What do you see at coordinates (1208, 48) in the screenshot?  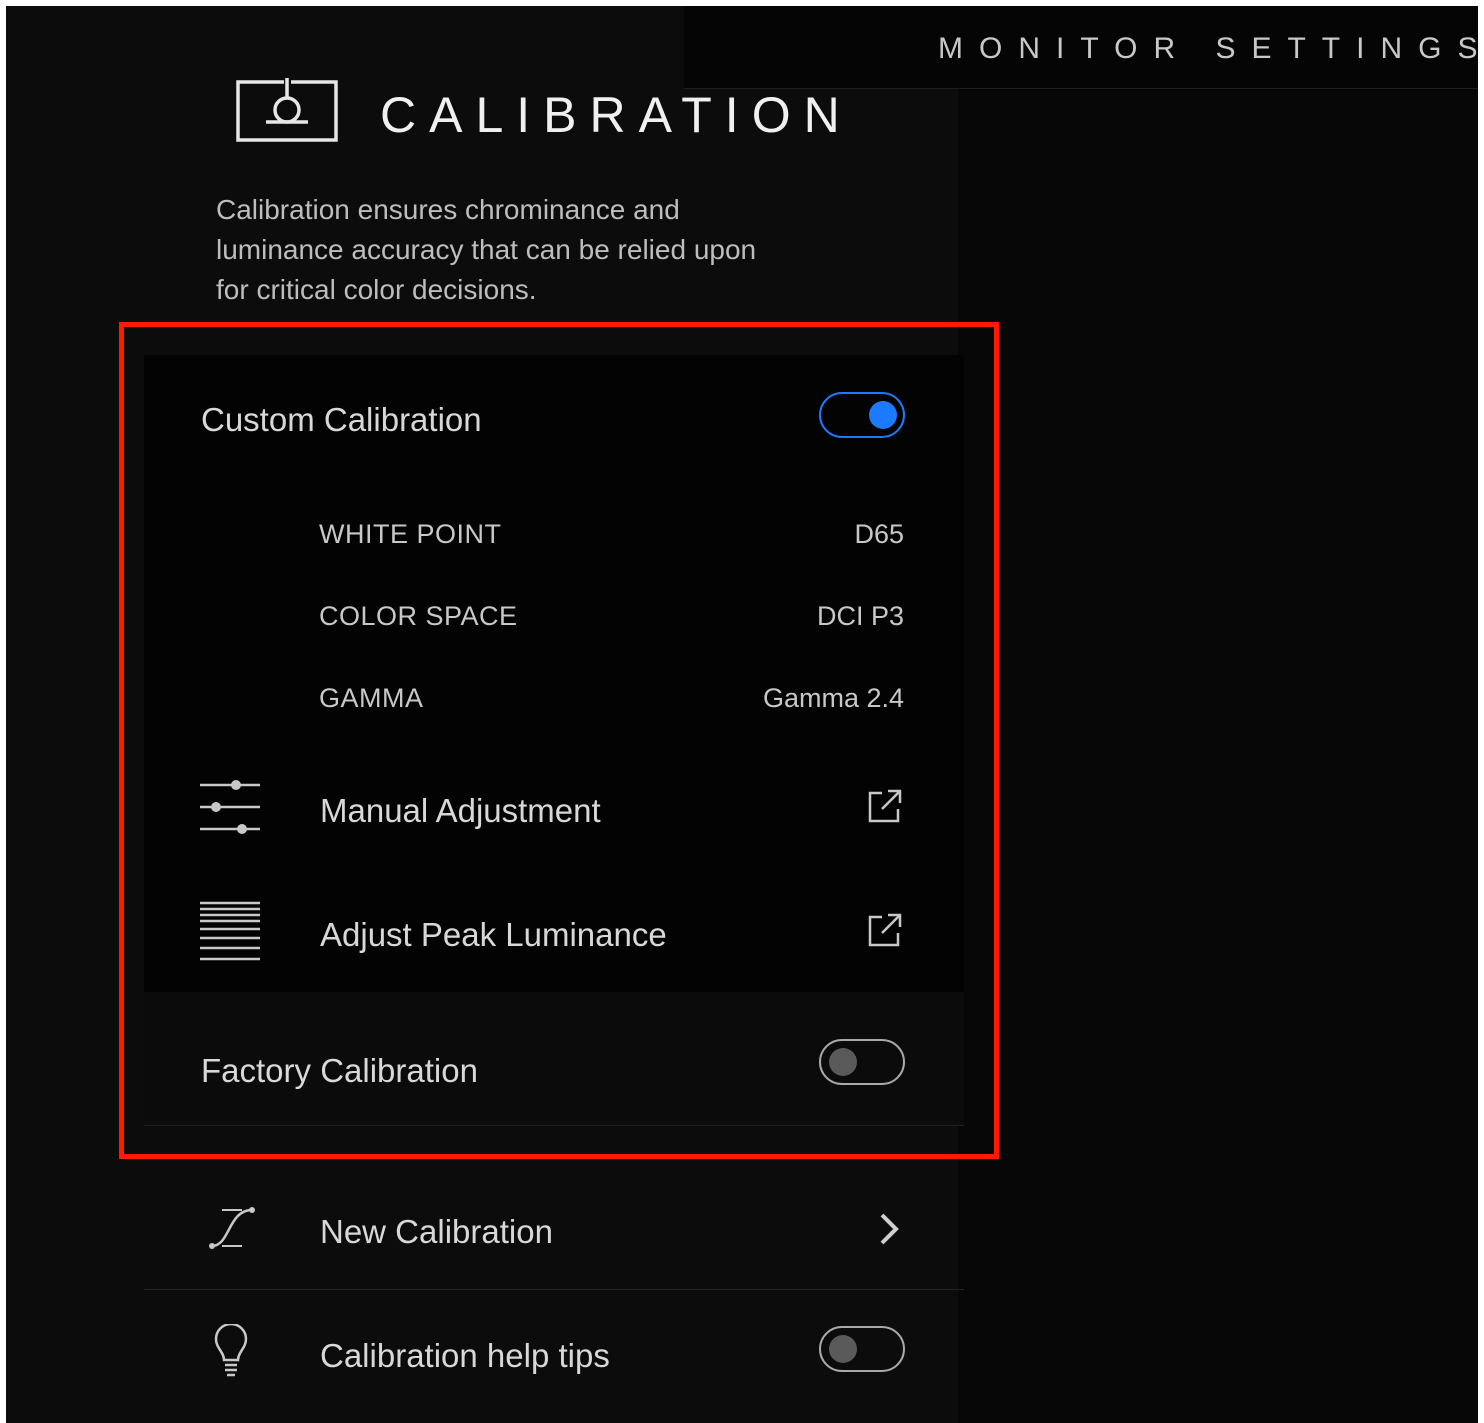 I see `section-title: MONITOR SETTINGS` at bounding box center [1208, 48].